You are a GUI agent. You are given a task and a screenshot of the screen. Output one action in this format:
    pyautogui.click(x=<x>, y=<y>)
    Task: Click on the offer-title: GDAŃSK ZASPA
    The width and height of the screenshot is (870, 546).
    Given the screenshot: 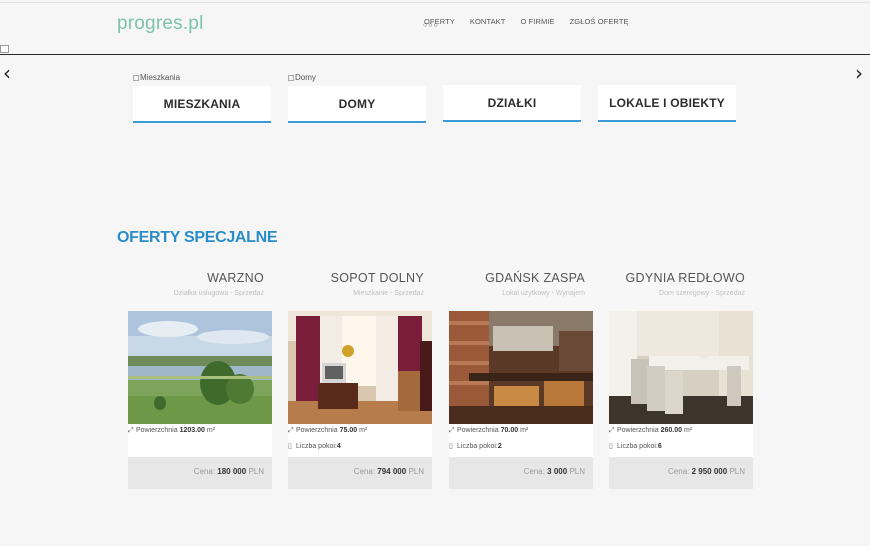 What is the action you would take?
    pyautogui.click(x=535, y=278)
    